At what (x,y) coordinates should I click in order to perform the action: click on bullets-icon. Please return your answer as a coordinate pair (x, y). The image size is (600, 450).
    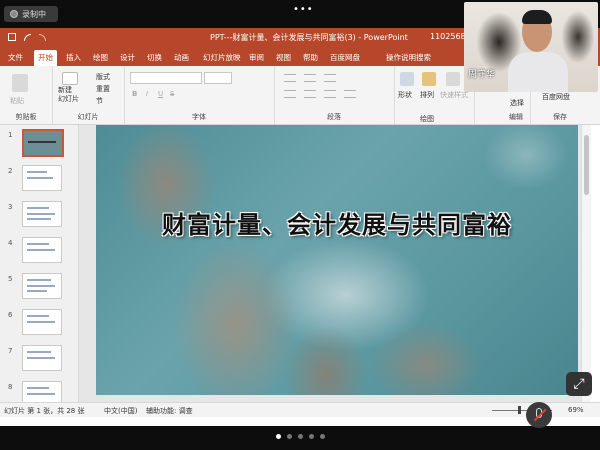
    Looking at the image, I should click on (290, 78).